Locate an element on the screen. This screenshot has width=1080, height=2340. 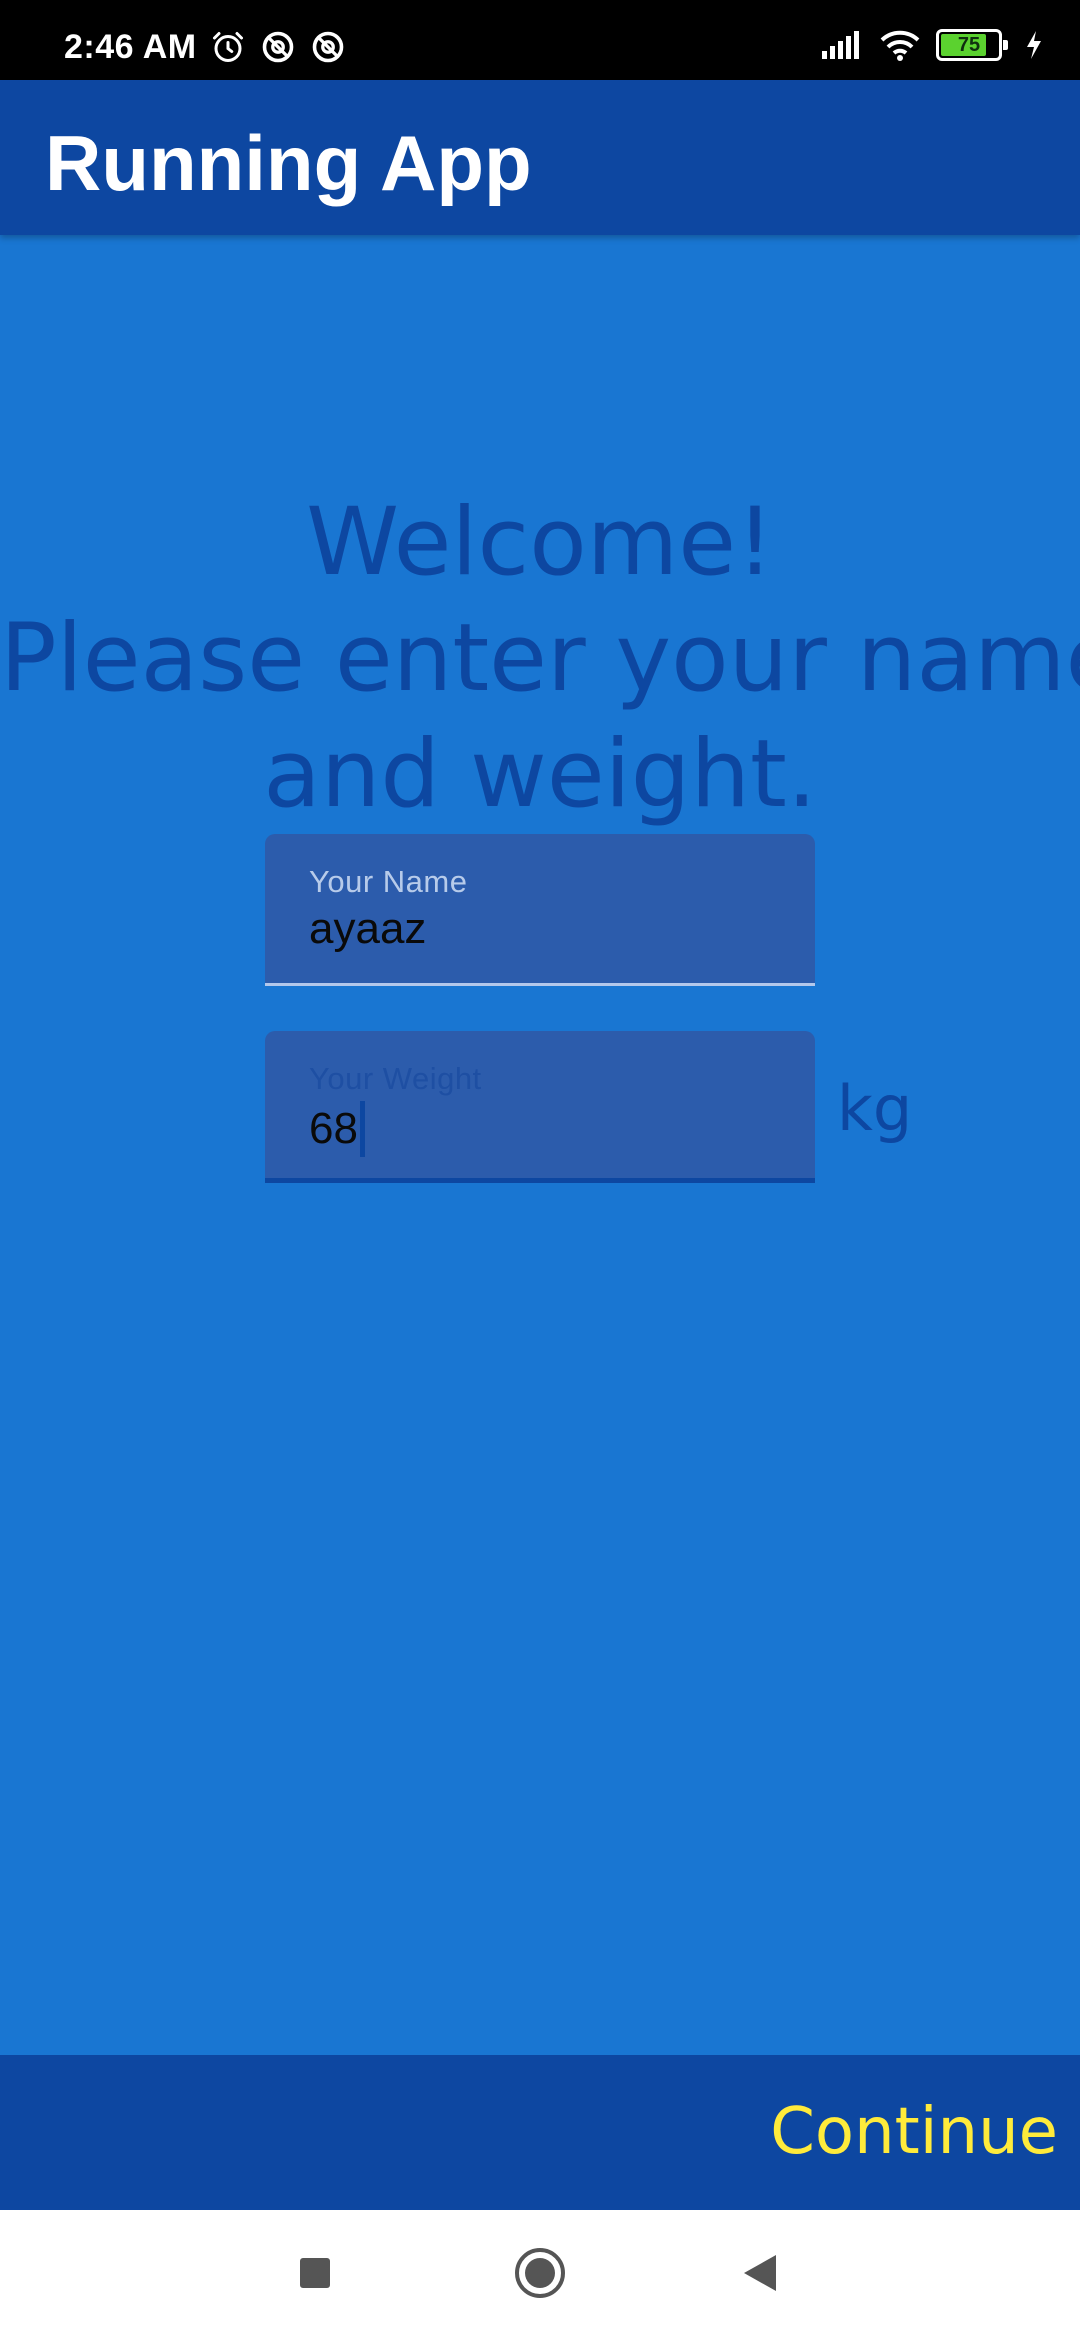
welcome-line: Welcome! is located at coordinates (540, 542).